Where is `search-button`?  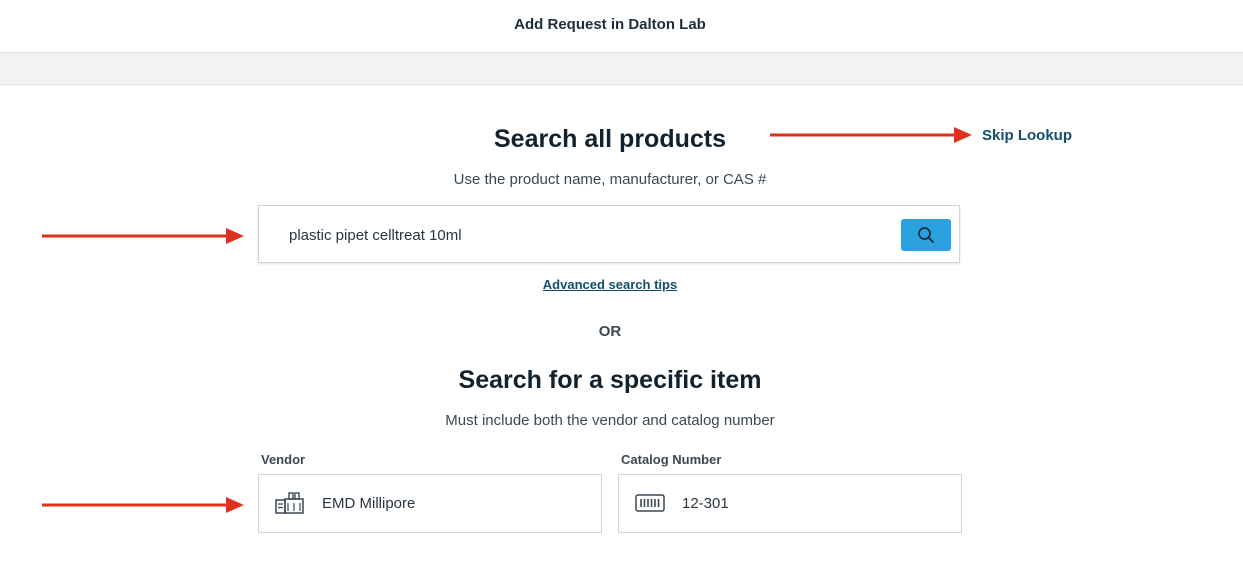 search-button is located at coordinates (926, 235).